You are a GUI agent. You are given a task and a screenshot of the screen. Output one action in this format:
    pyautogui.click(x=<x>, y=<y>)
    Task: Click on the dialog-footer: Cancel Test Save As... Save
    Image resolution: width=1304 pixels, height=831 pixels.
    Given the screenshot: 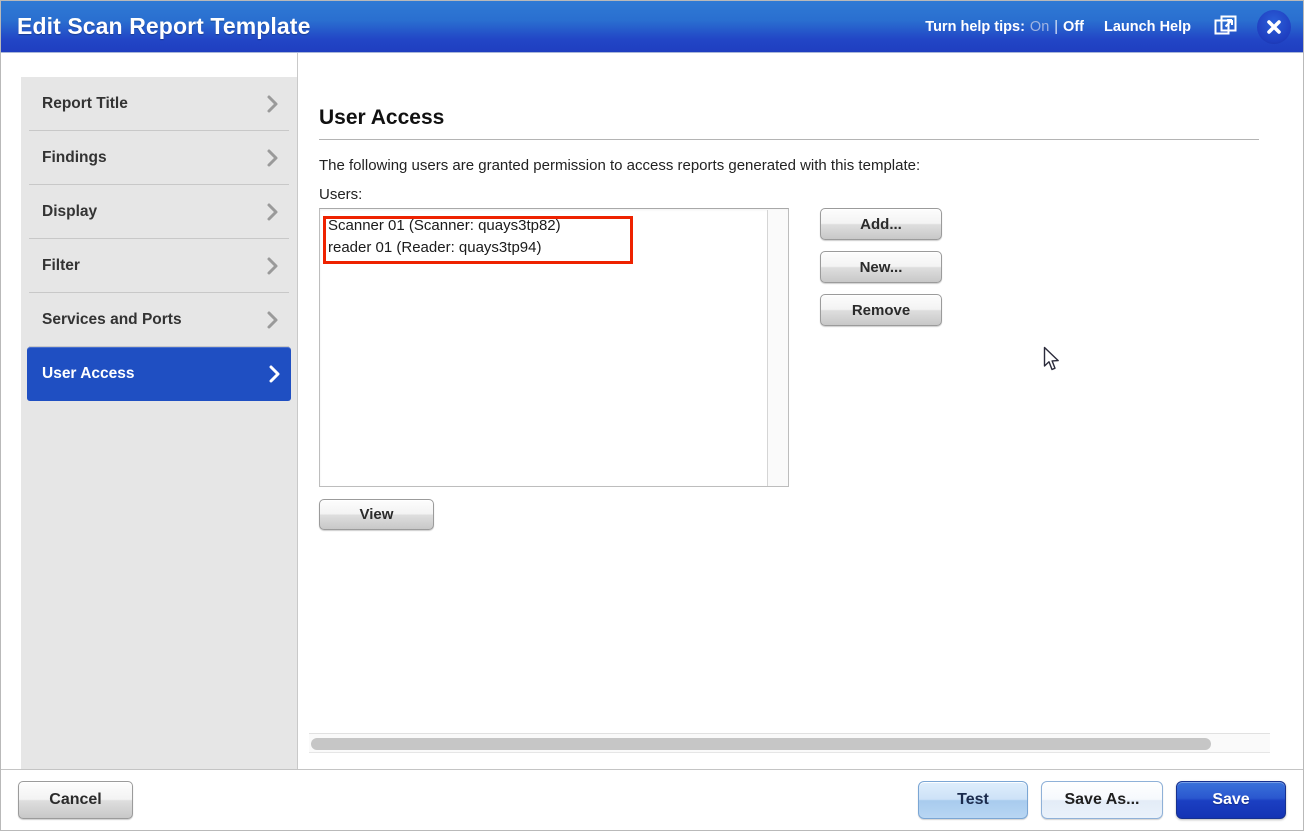 What is the action you would take?
    pyautogui.click(x=652, y=799)
    